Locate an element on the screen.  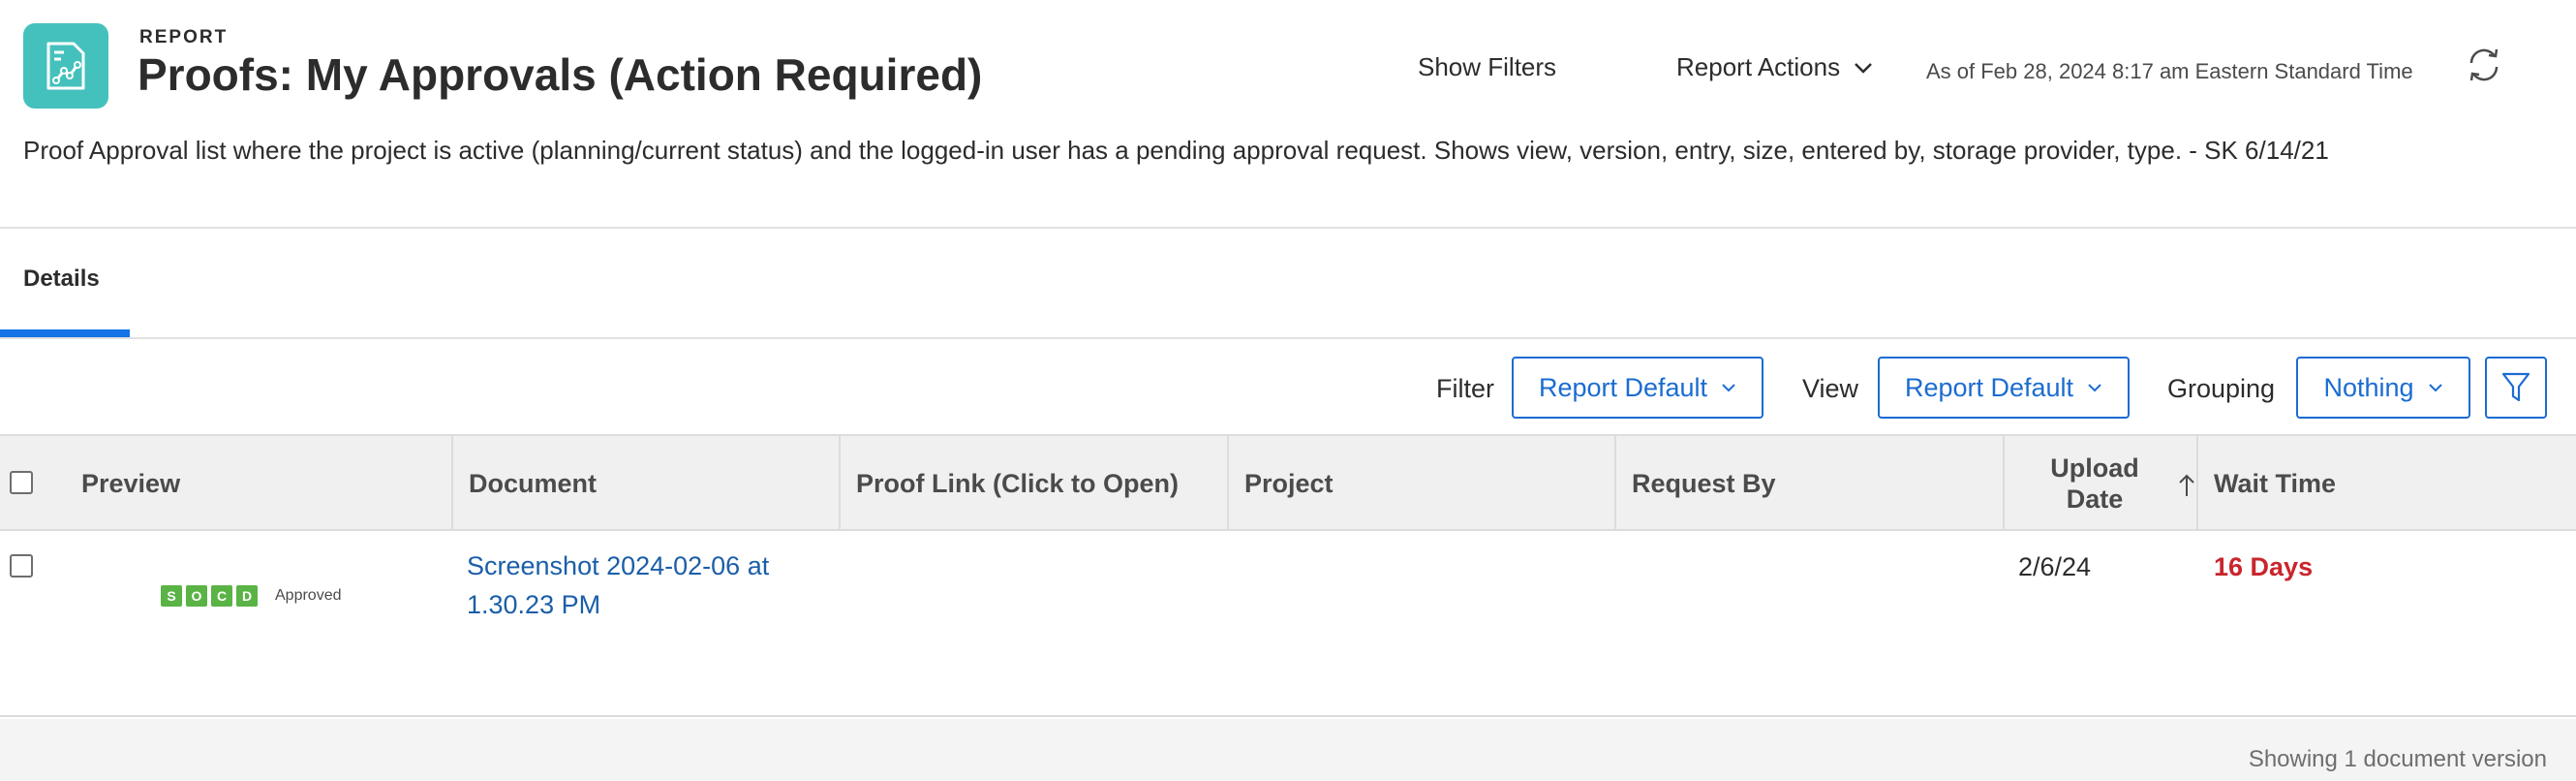
grouping-label: Grouping is located at coordinates (2221, 388).